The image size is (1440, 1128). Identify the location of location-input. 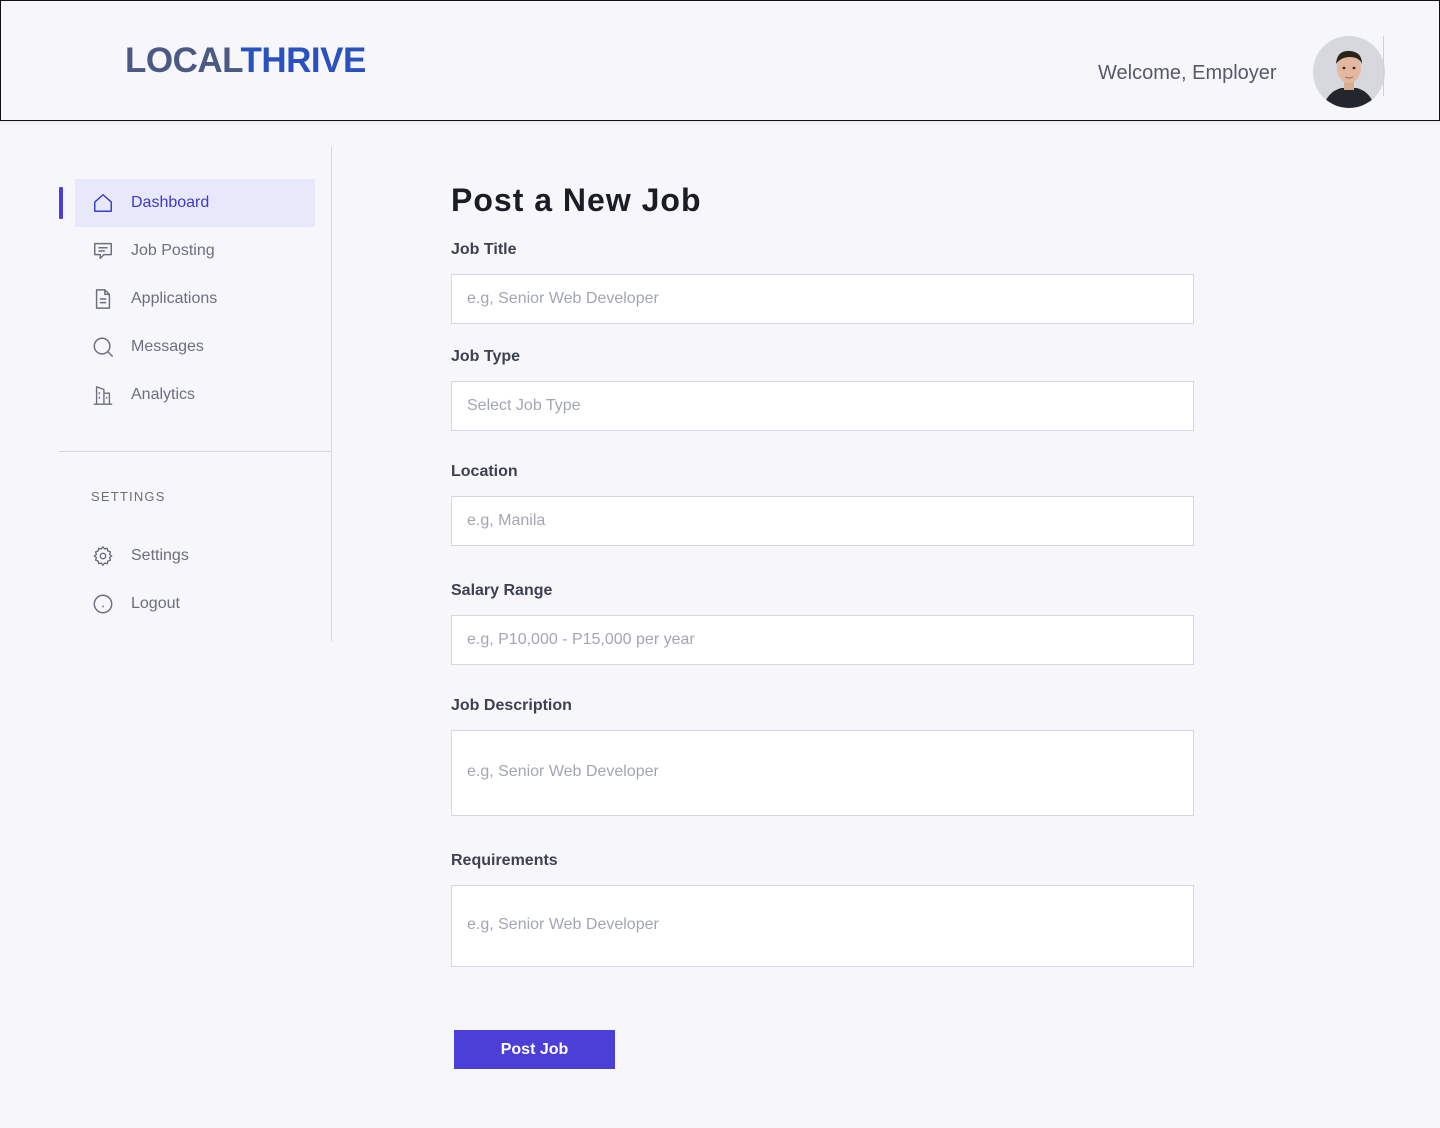
(822, 521).